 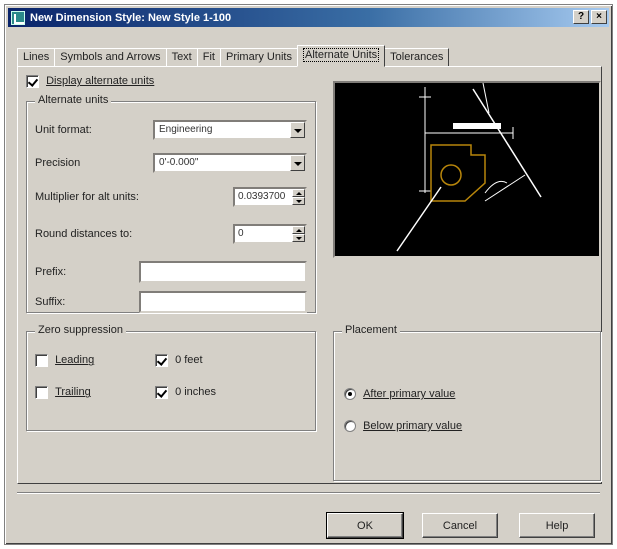 I want to click on trailing-row: Trailing, so click(x=63, y=392).